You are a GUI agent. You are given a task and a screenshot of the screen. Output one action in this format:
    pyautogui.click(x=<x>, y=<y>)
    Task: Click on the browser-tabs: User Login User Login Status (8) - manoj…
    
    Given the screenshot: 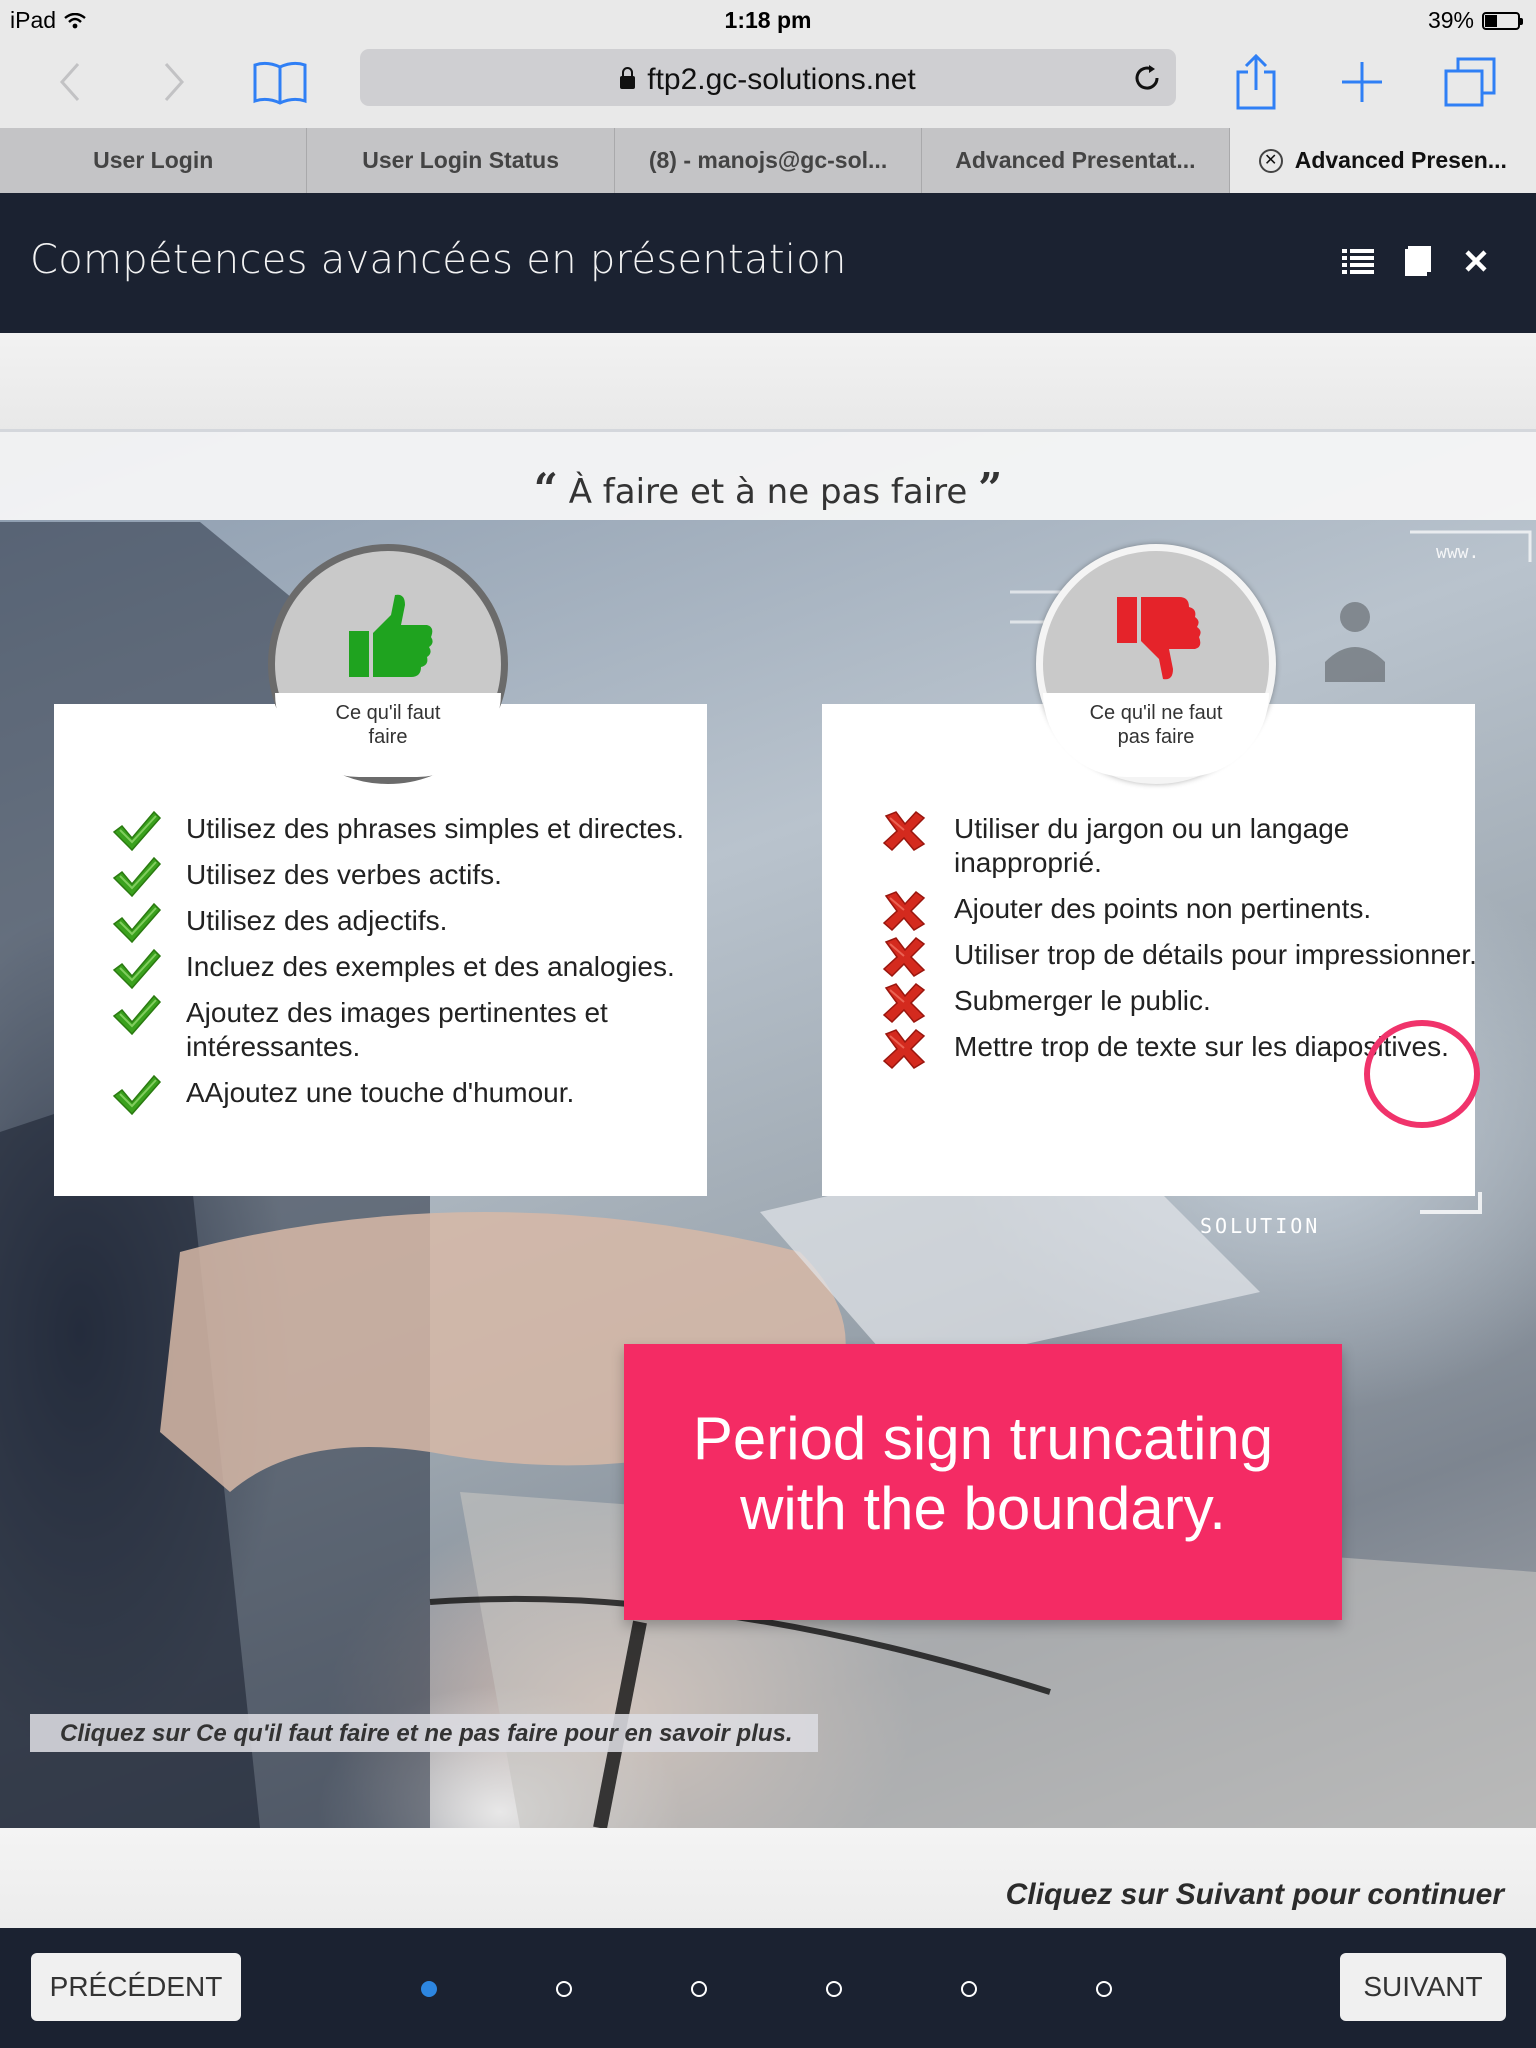 What is the action you would take?
    pyautogui.click(x=768, y=160)
    